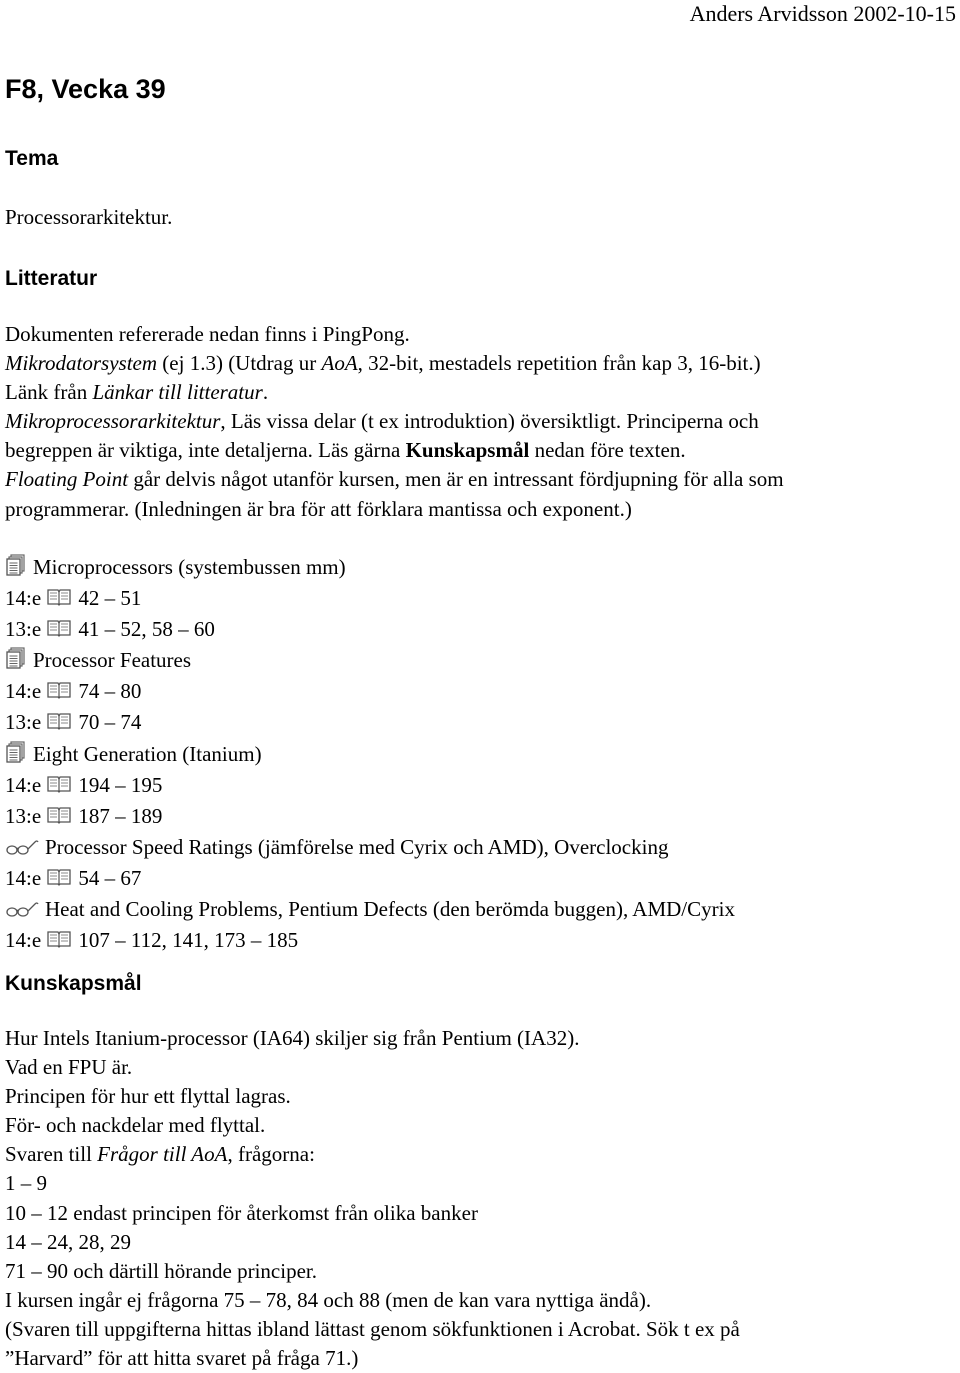 This screenshot has height=1373, width=960. Describe the element at coordinates (66, 479) in the screenshot. I see `doc-link-floating-point: Floating Point` at that location.